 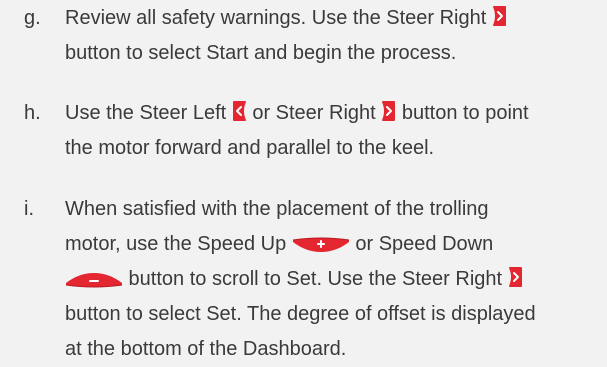 What do you see at coordinates (32, 18) in the screenshot?
I see `step-letter: g.` at bounding box center [32, 18].